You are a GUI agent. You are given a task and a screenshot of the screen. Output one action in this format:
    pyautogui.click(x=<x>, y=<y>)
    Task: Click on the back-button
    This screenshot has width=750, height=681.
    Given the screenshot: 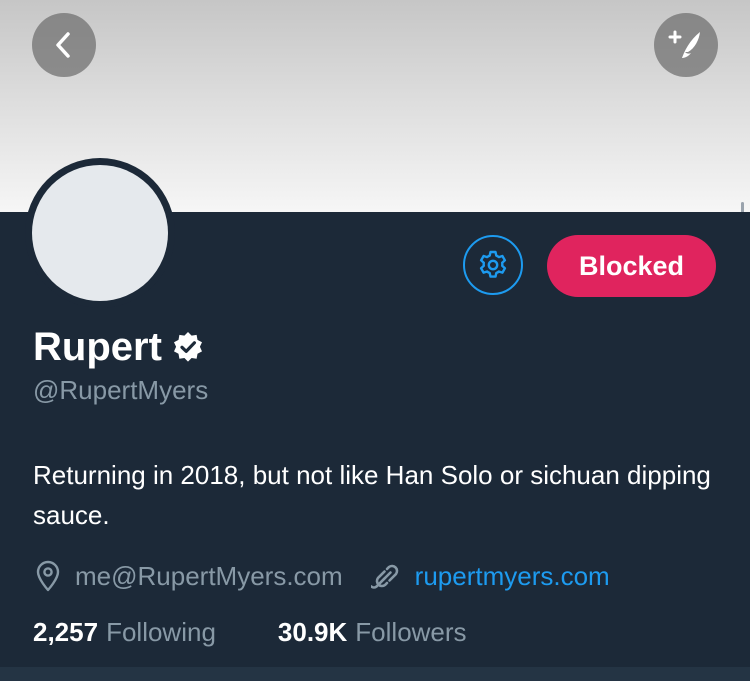 What is the action you would take?
    pyautogui.click(x=64, y=45)
    